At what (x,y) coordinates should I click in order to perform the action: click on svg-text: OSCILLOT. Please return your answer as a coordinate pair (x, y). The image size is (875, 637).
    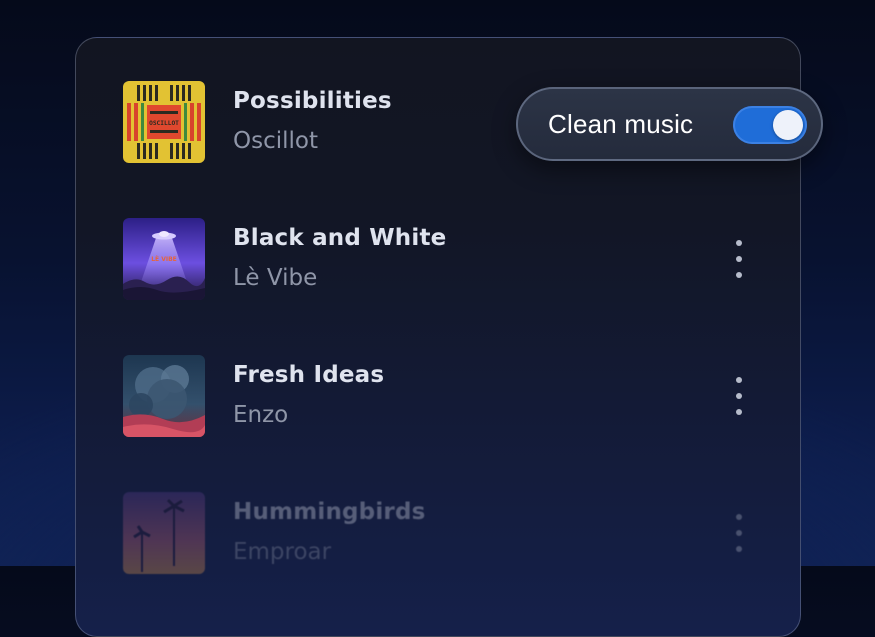
    Looking at the image, I should click on (164, 123).